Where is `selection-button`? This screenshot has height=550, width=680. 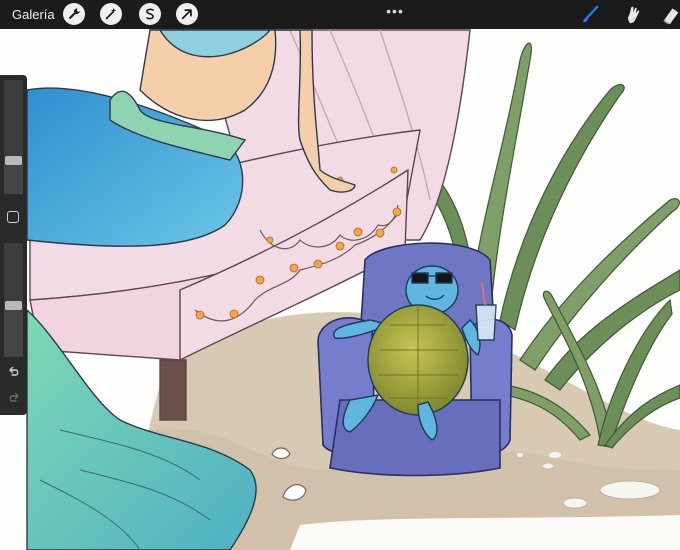 selection-button is located at coordinates (150, 14).